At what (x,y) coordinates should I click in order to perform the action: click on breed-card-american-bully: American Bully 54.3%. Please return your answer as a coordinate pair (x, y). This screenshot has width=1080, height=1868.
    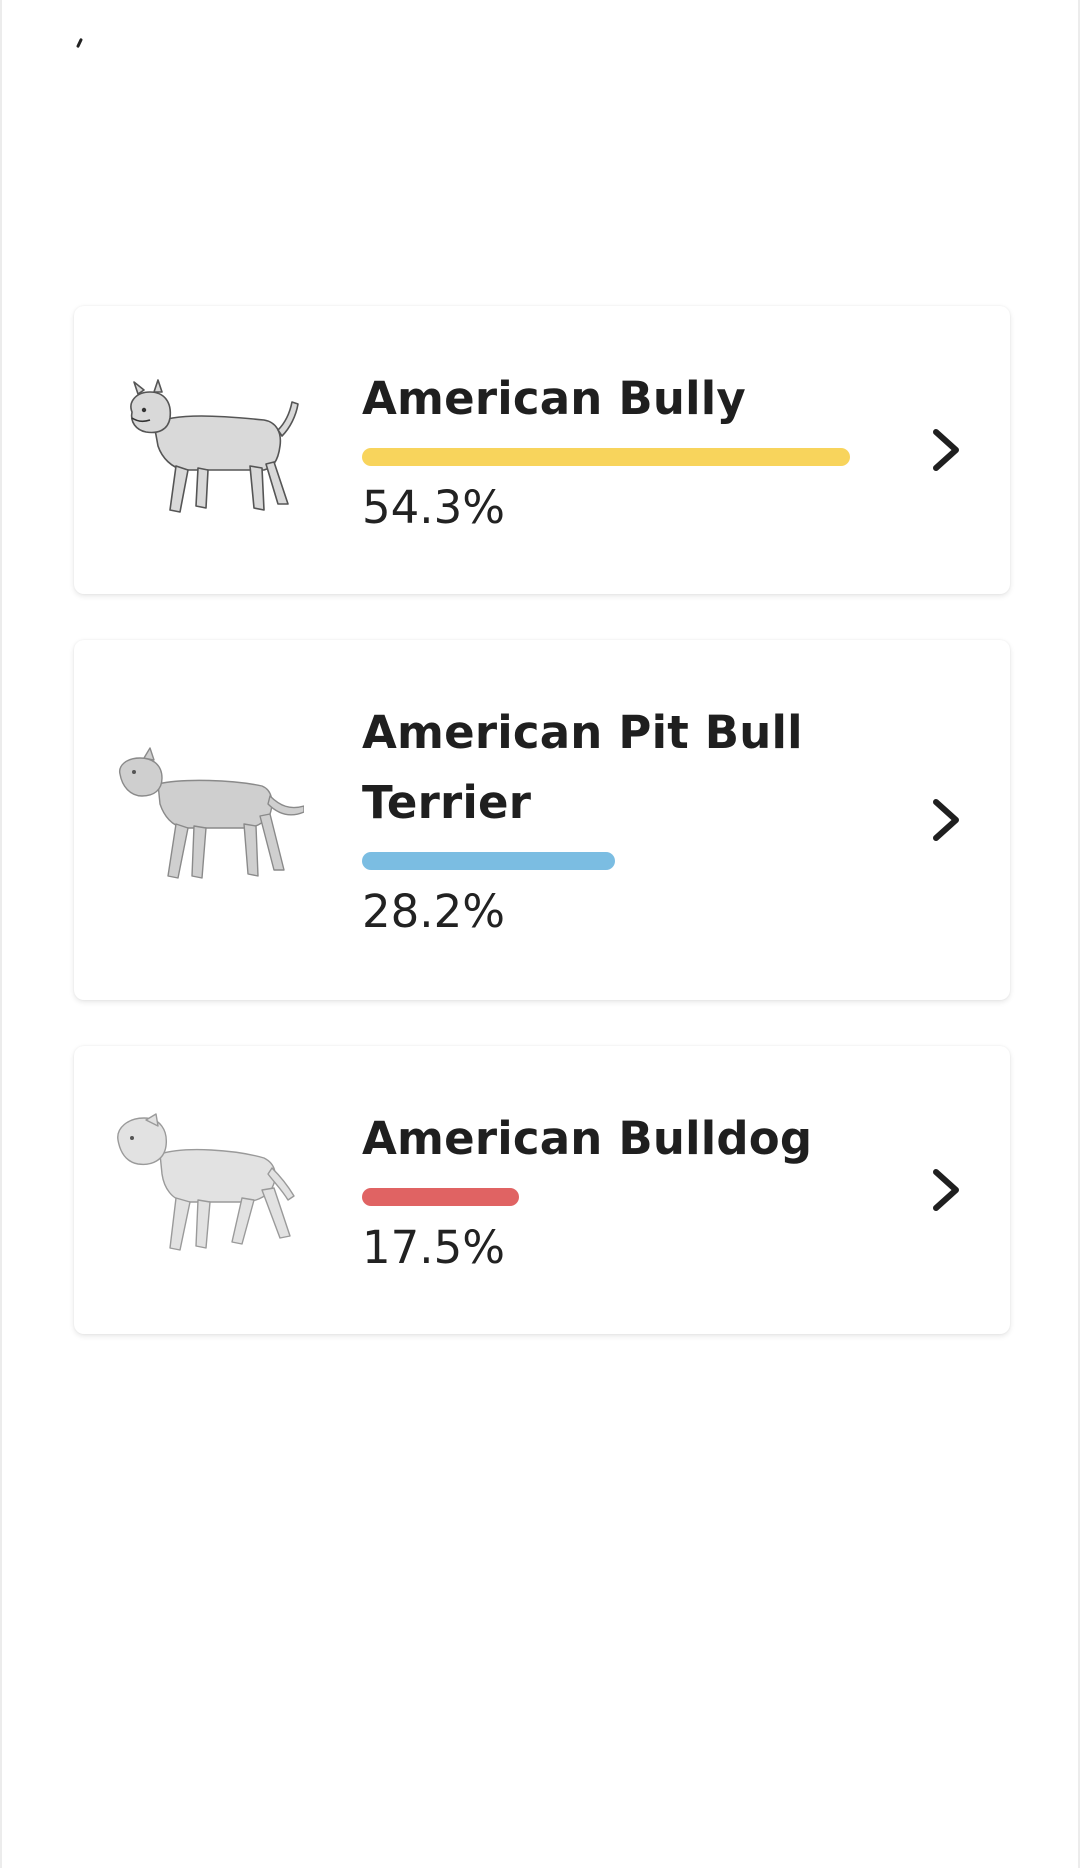
    Looking at the image, I should click on (542, 450).